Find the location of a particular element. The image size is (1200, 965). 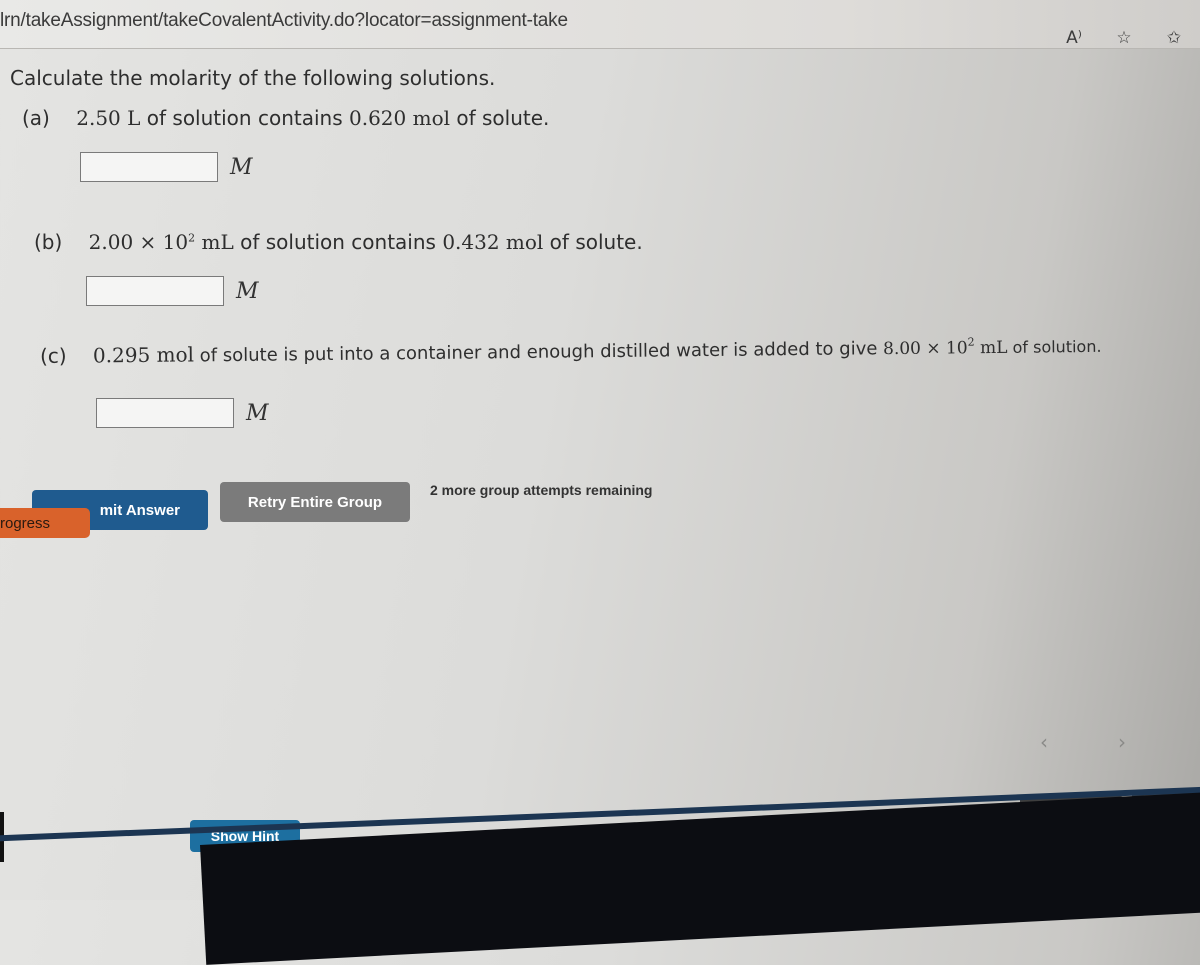

part-c-answer: M is located at coordinates (182, 413).